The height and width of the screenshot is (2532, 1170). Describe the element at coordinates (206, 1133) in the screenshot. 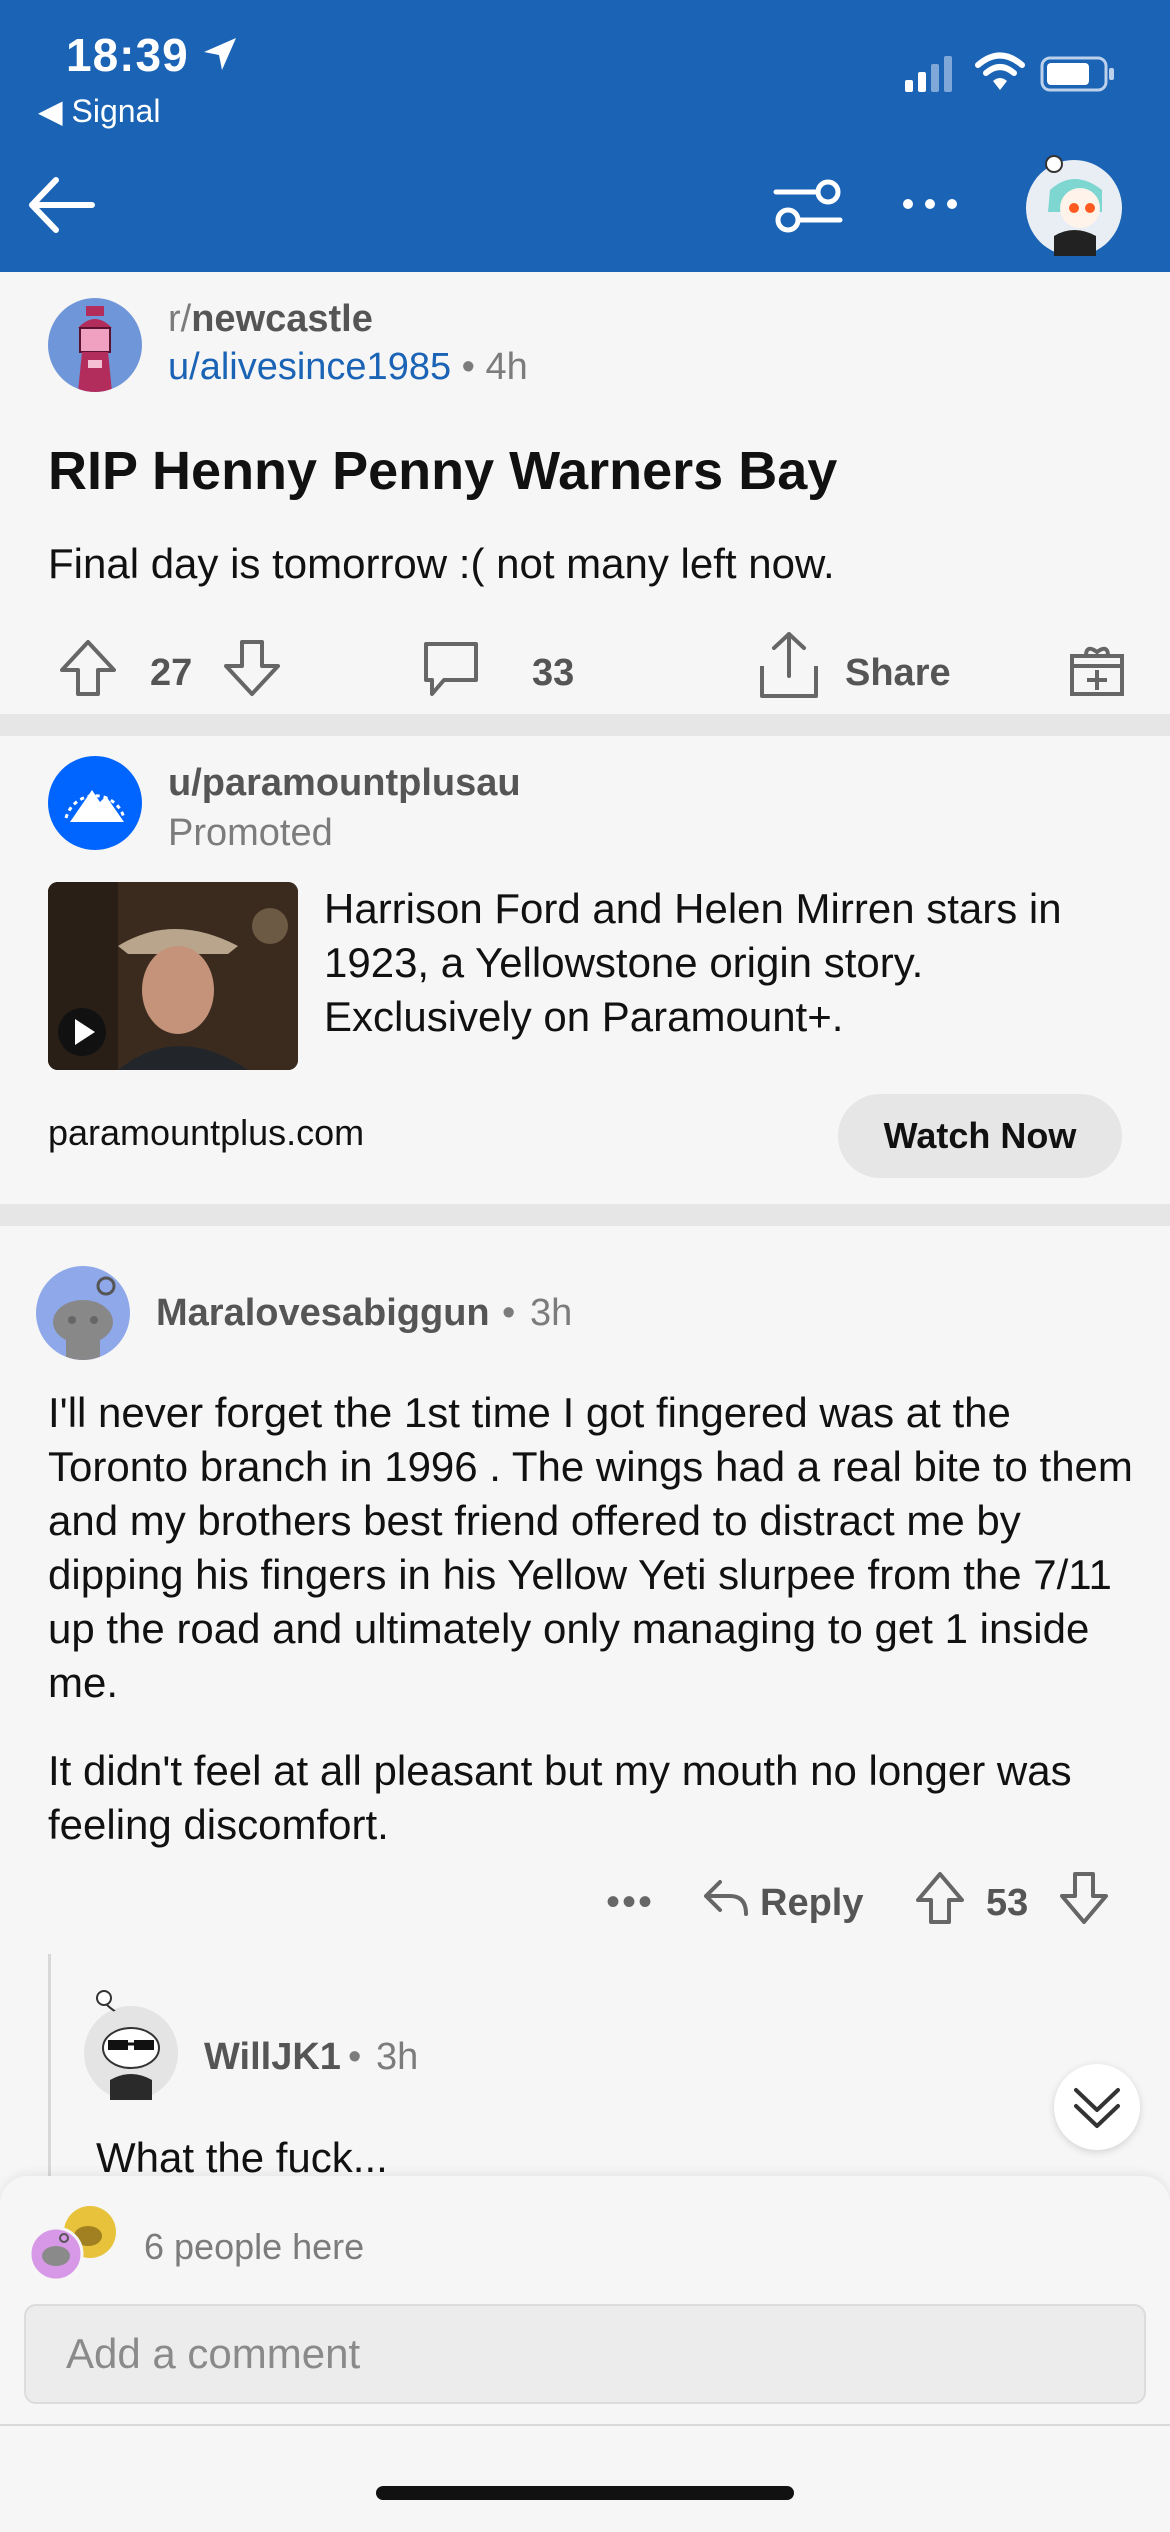

I see `promo-domain: paramountplus.com` at that location.